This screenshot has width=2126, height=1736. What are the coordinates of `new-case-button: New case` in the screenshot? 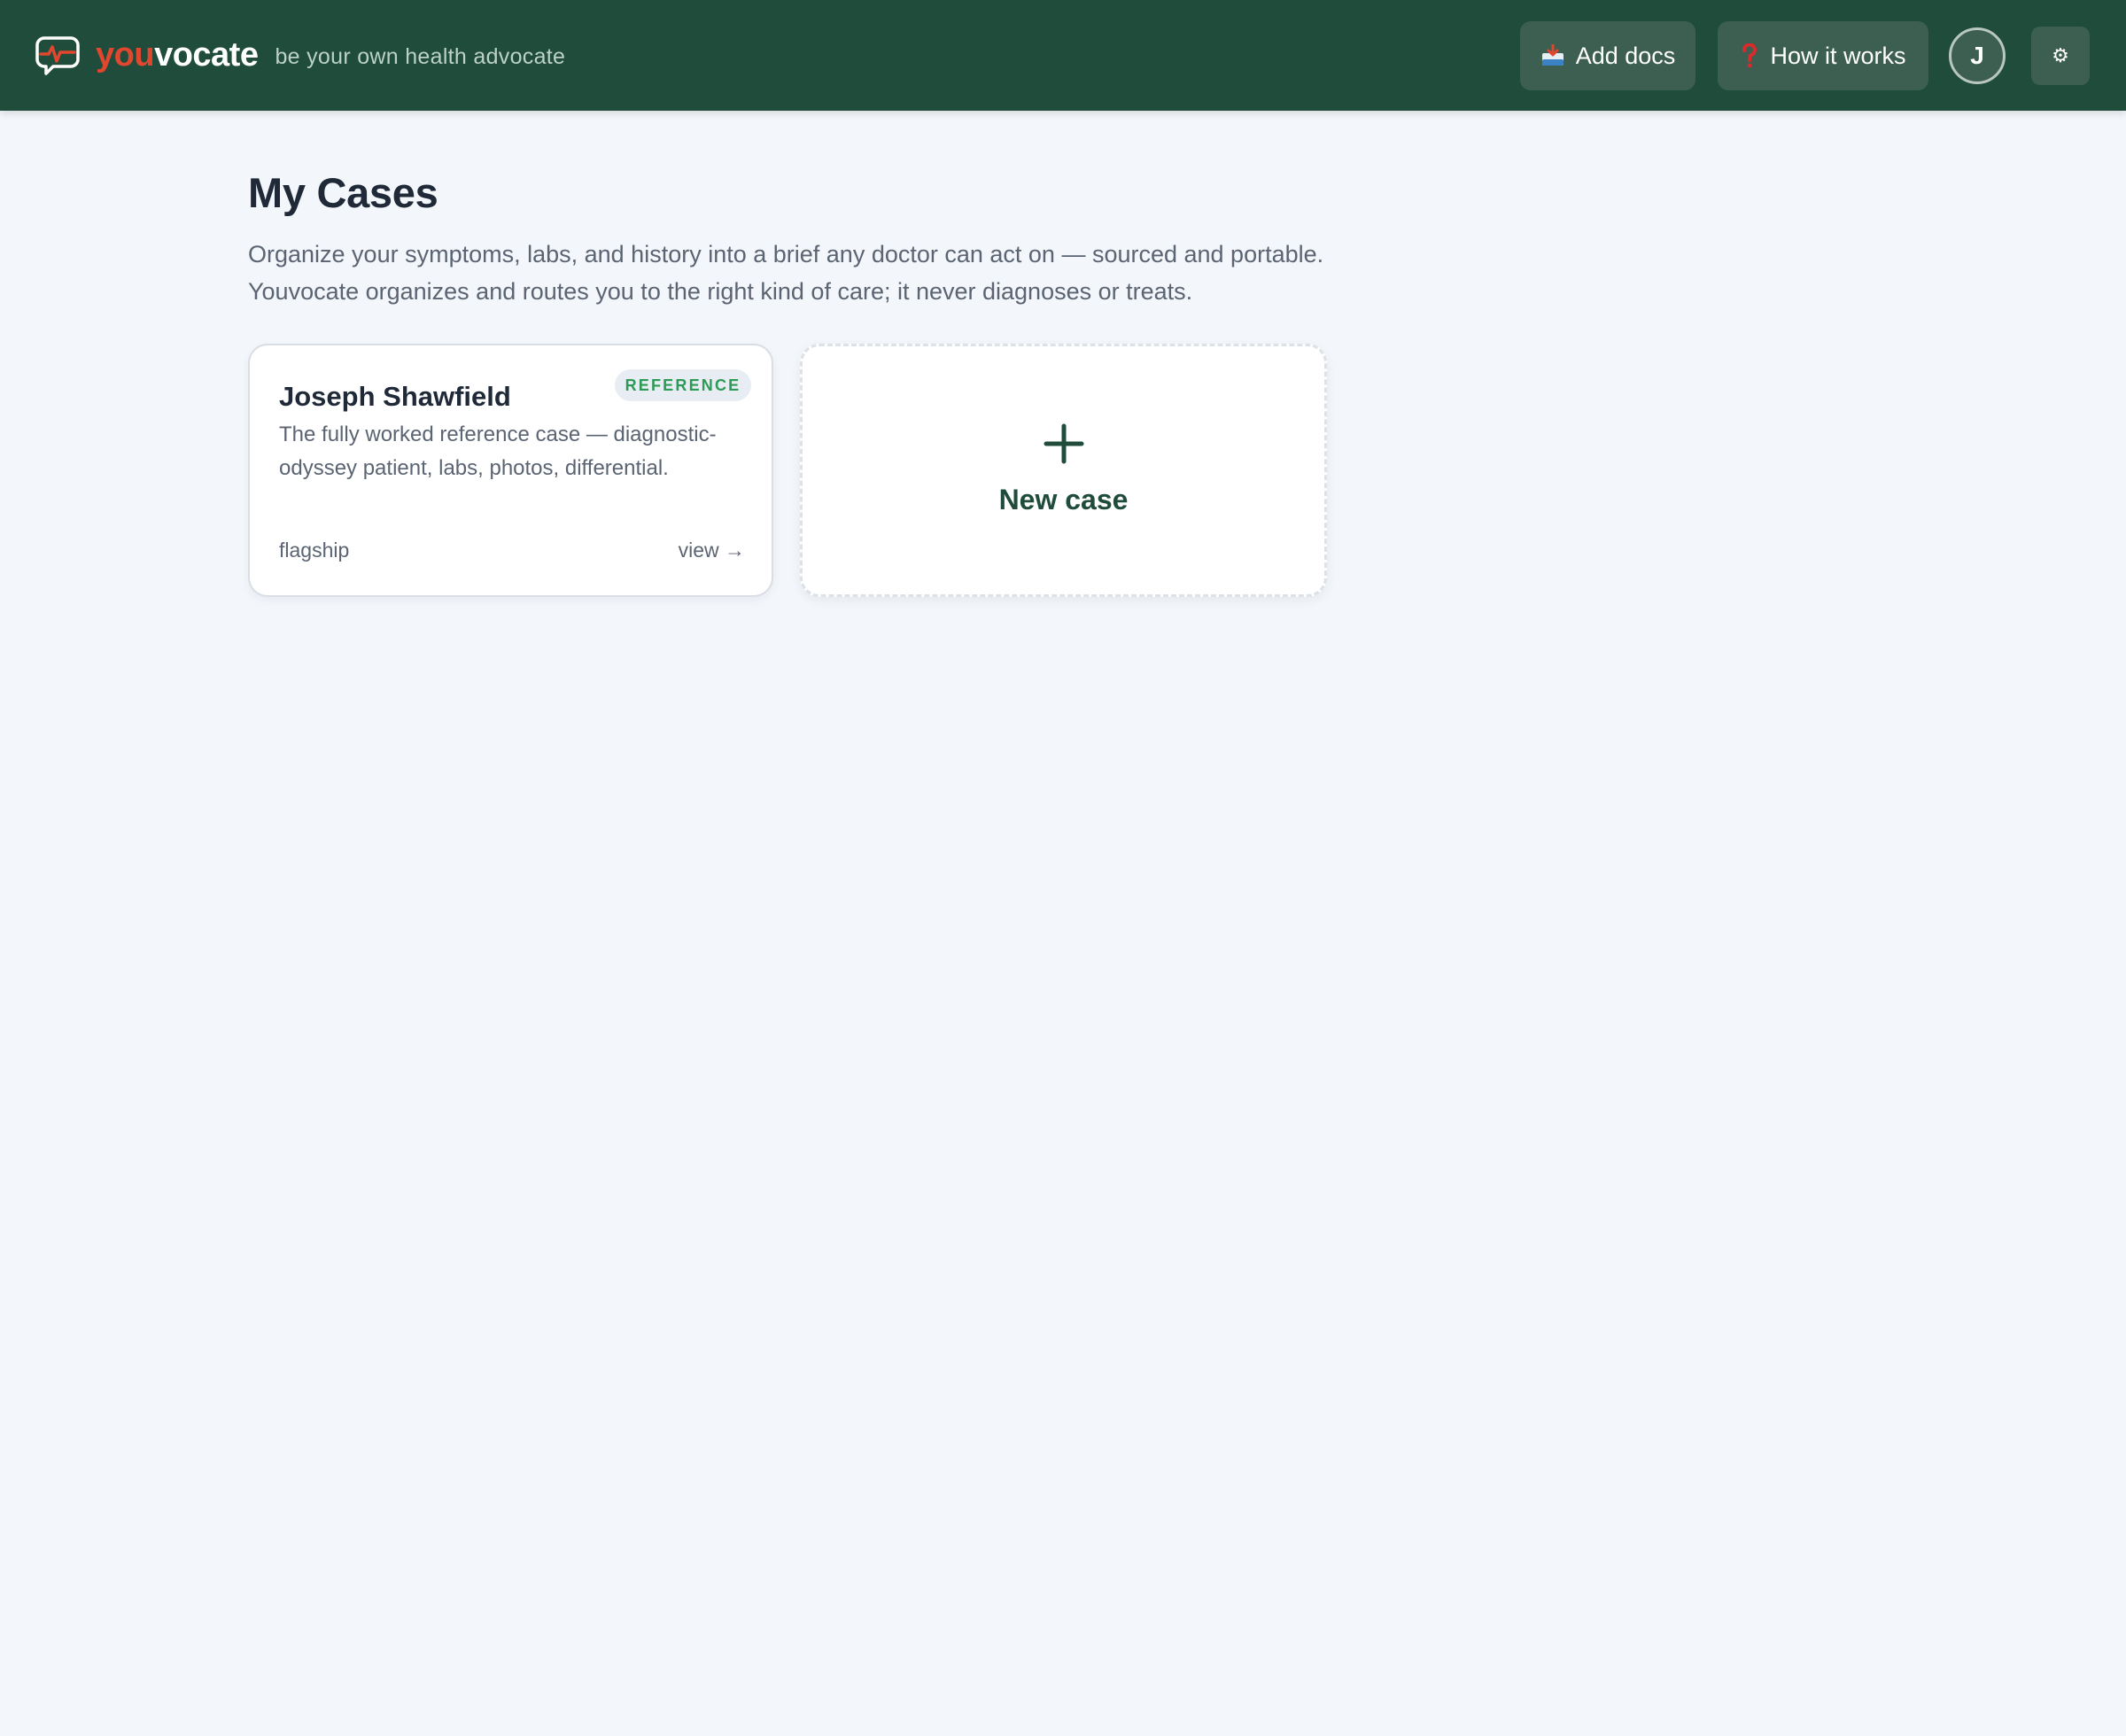 It's located at (1063, 470).